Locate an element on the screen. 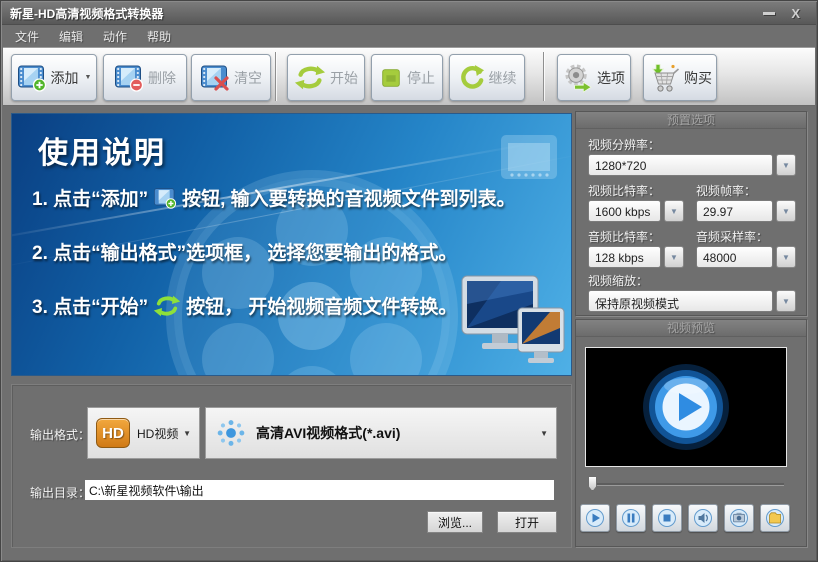 This screenshot has height=562, width=818. minimize-icon is located at coordinates (769, 13).